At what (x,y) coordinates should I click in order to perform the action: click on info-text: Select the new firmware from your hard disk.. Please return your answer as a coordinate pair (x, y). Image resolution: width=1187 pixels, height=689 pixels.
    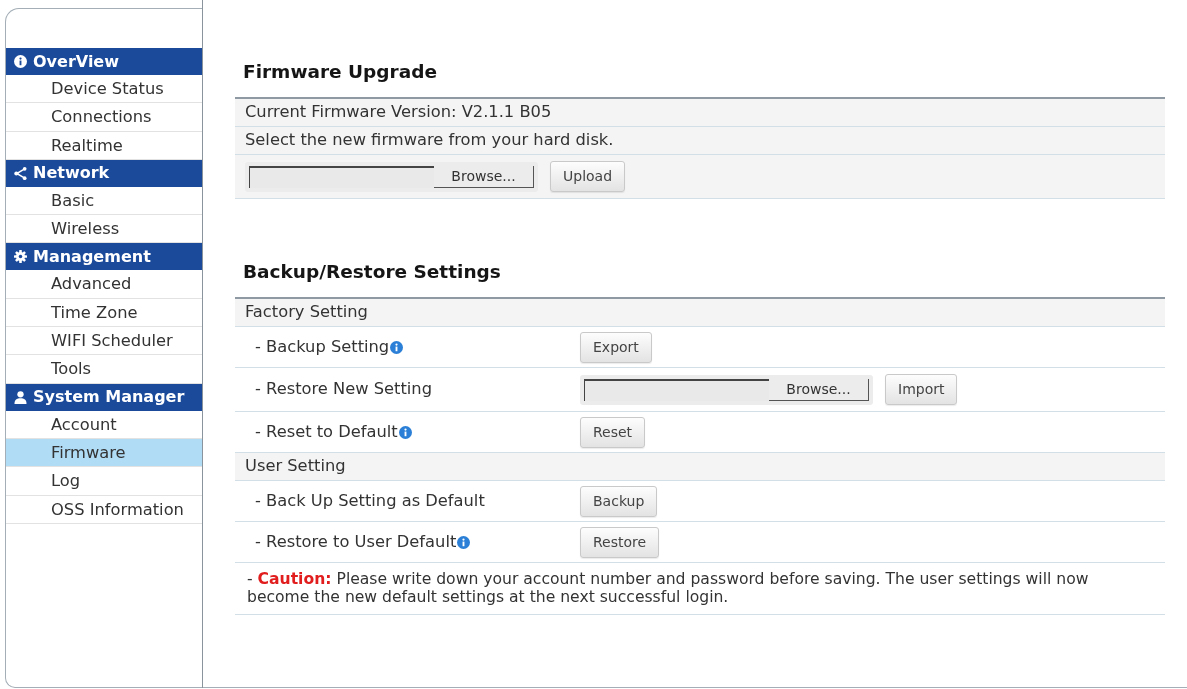
    Looking at the image, I should click on (429, 140).